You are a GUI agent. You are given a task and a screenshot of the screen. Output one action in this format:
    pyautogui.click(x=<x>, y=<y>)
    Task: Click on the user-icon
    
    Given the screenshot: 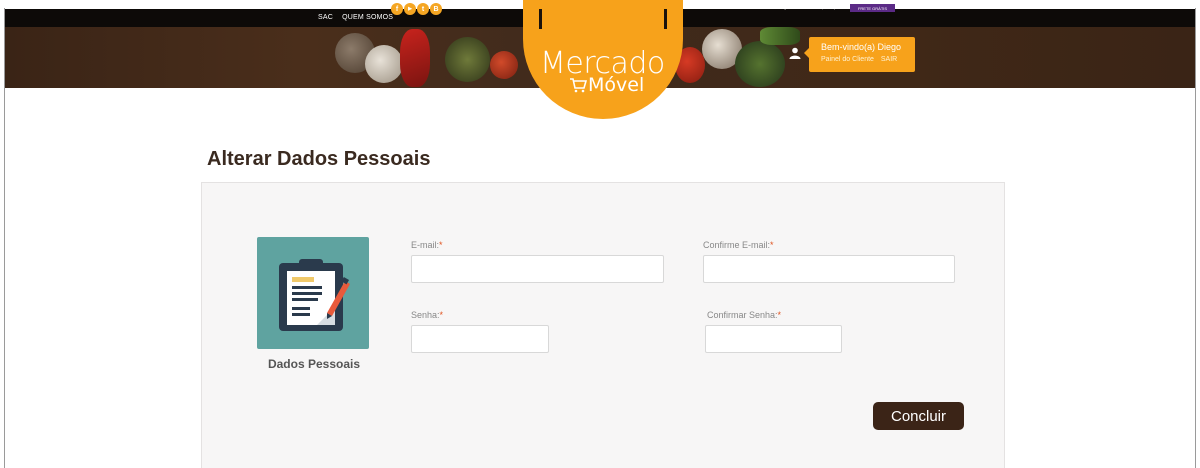 What is the action you would take?
    pyautogui.click(x=795, y=53)
    